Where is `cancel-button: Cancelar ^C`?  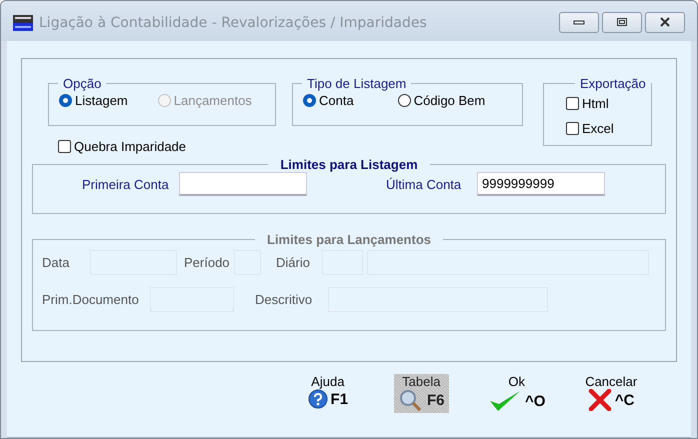
cancel-button: Cancelar ^C is located at coordinates (611, 393).